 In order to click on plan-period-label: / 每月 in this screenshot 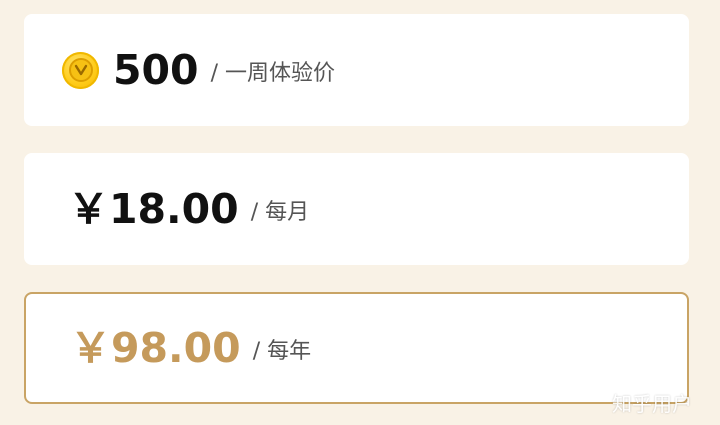, I will do `click(280, 212)`.